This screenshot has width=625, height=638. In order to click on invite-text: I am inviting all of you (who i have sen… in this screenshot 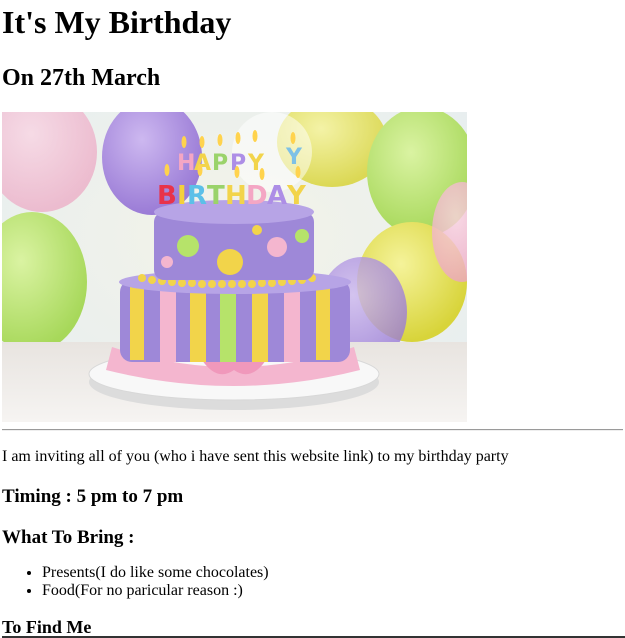, I will do `click(255, 456)`.